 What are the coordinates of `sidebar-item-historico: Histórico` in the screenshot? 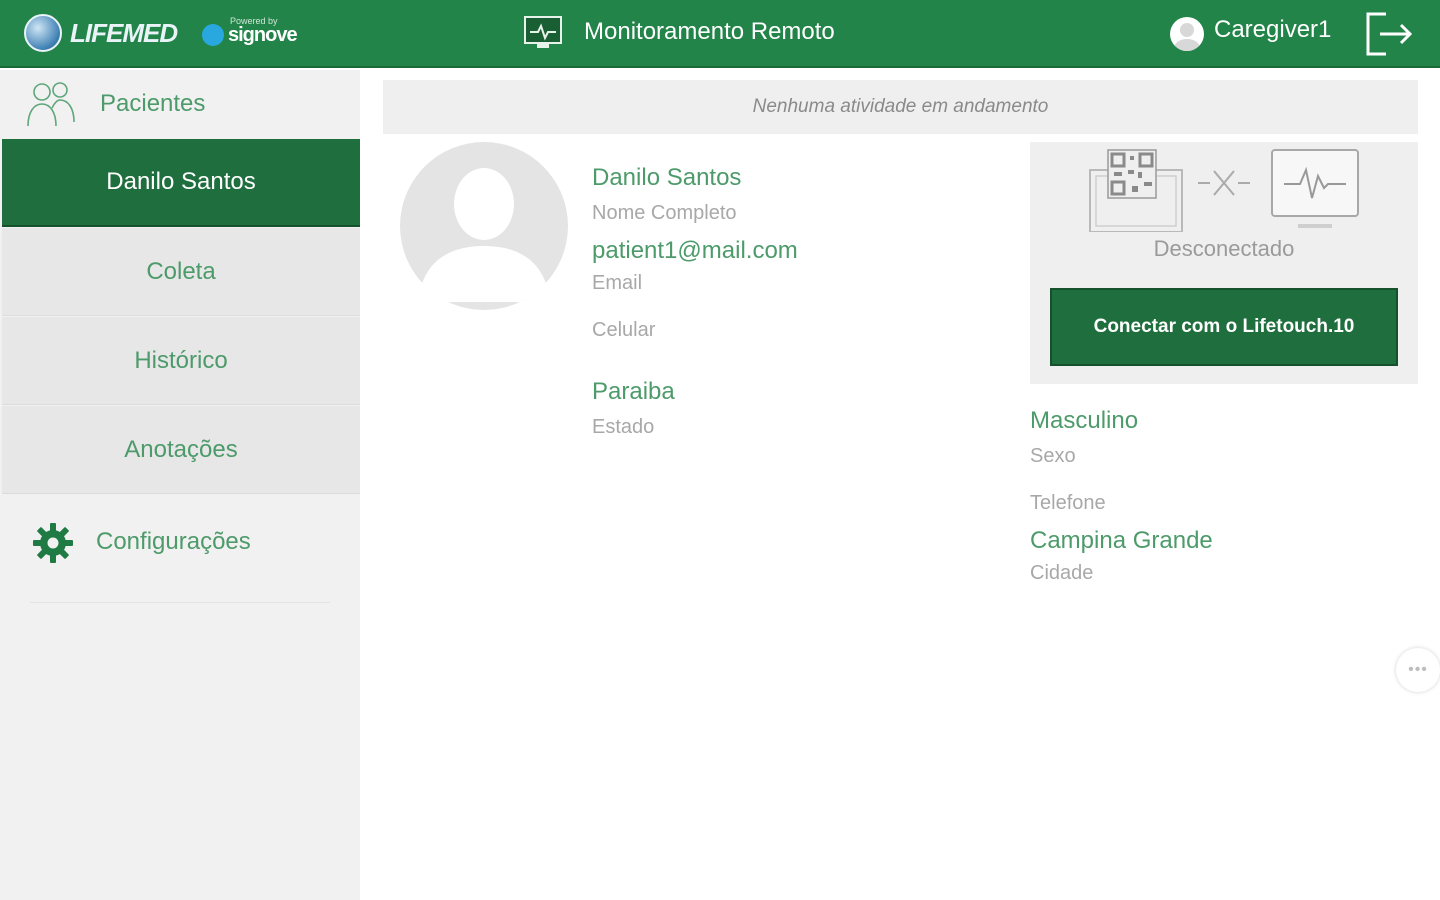 It's located at (181, 361).